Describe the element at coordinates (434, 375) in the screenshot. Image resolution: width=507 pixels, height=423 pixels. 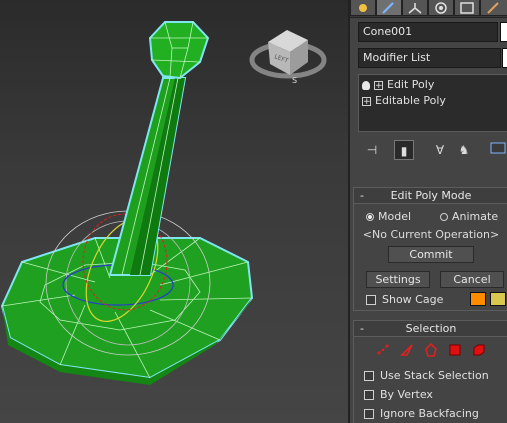
I see `checkbox-label: Use Stack Selection` at that location.